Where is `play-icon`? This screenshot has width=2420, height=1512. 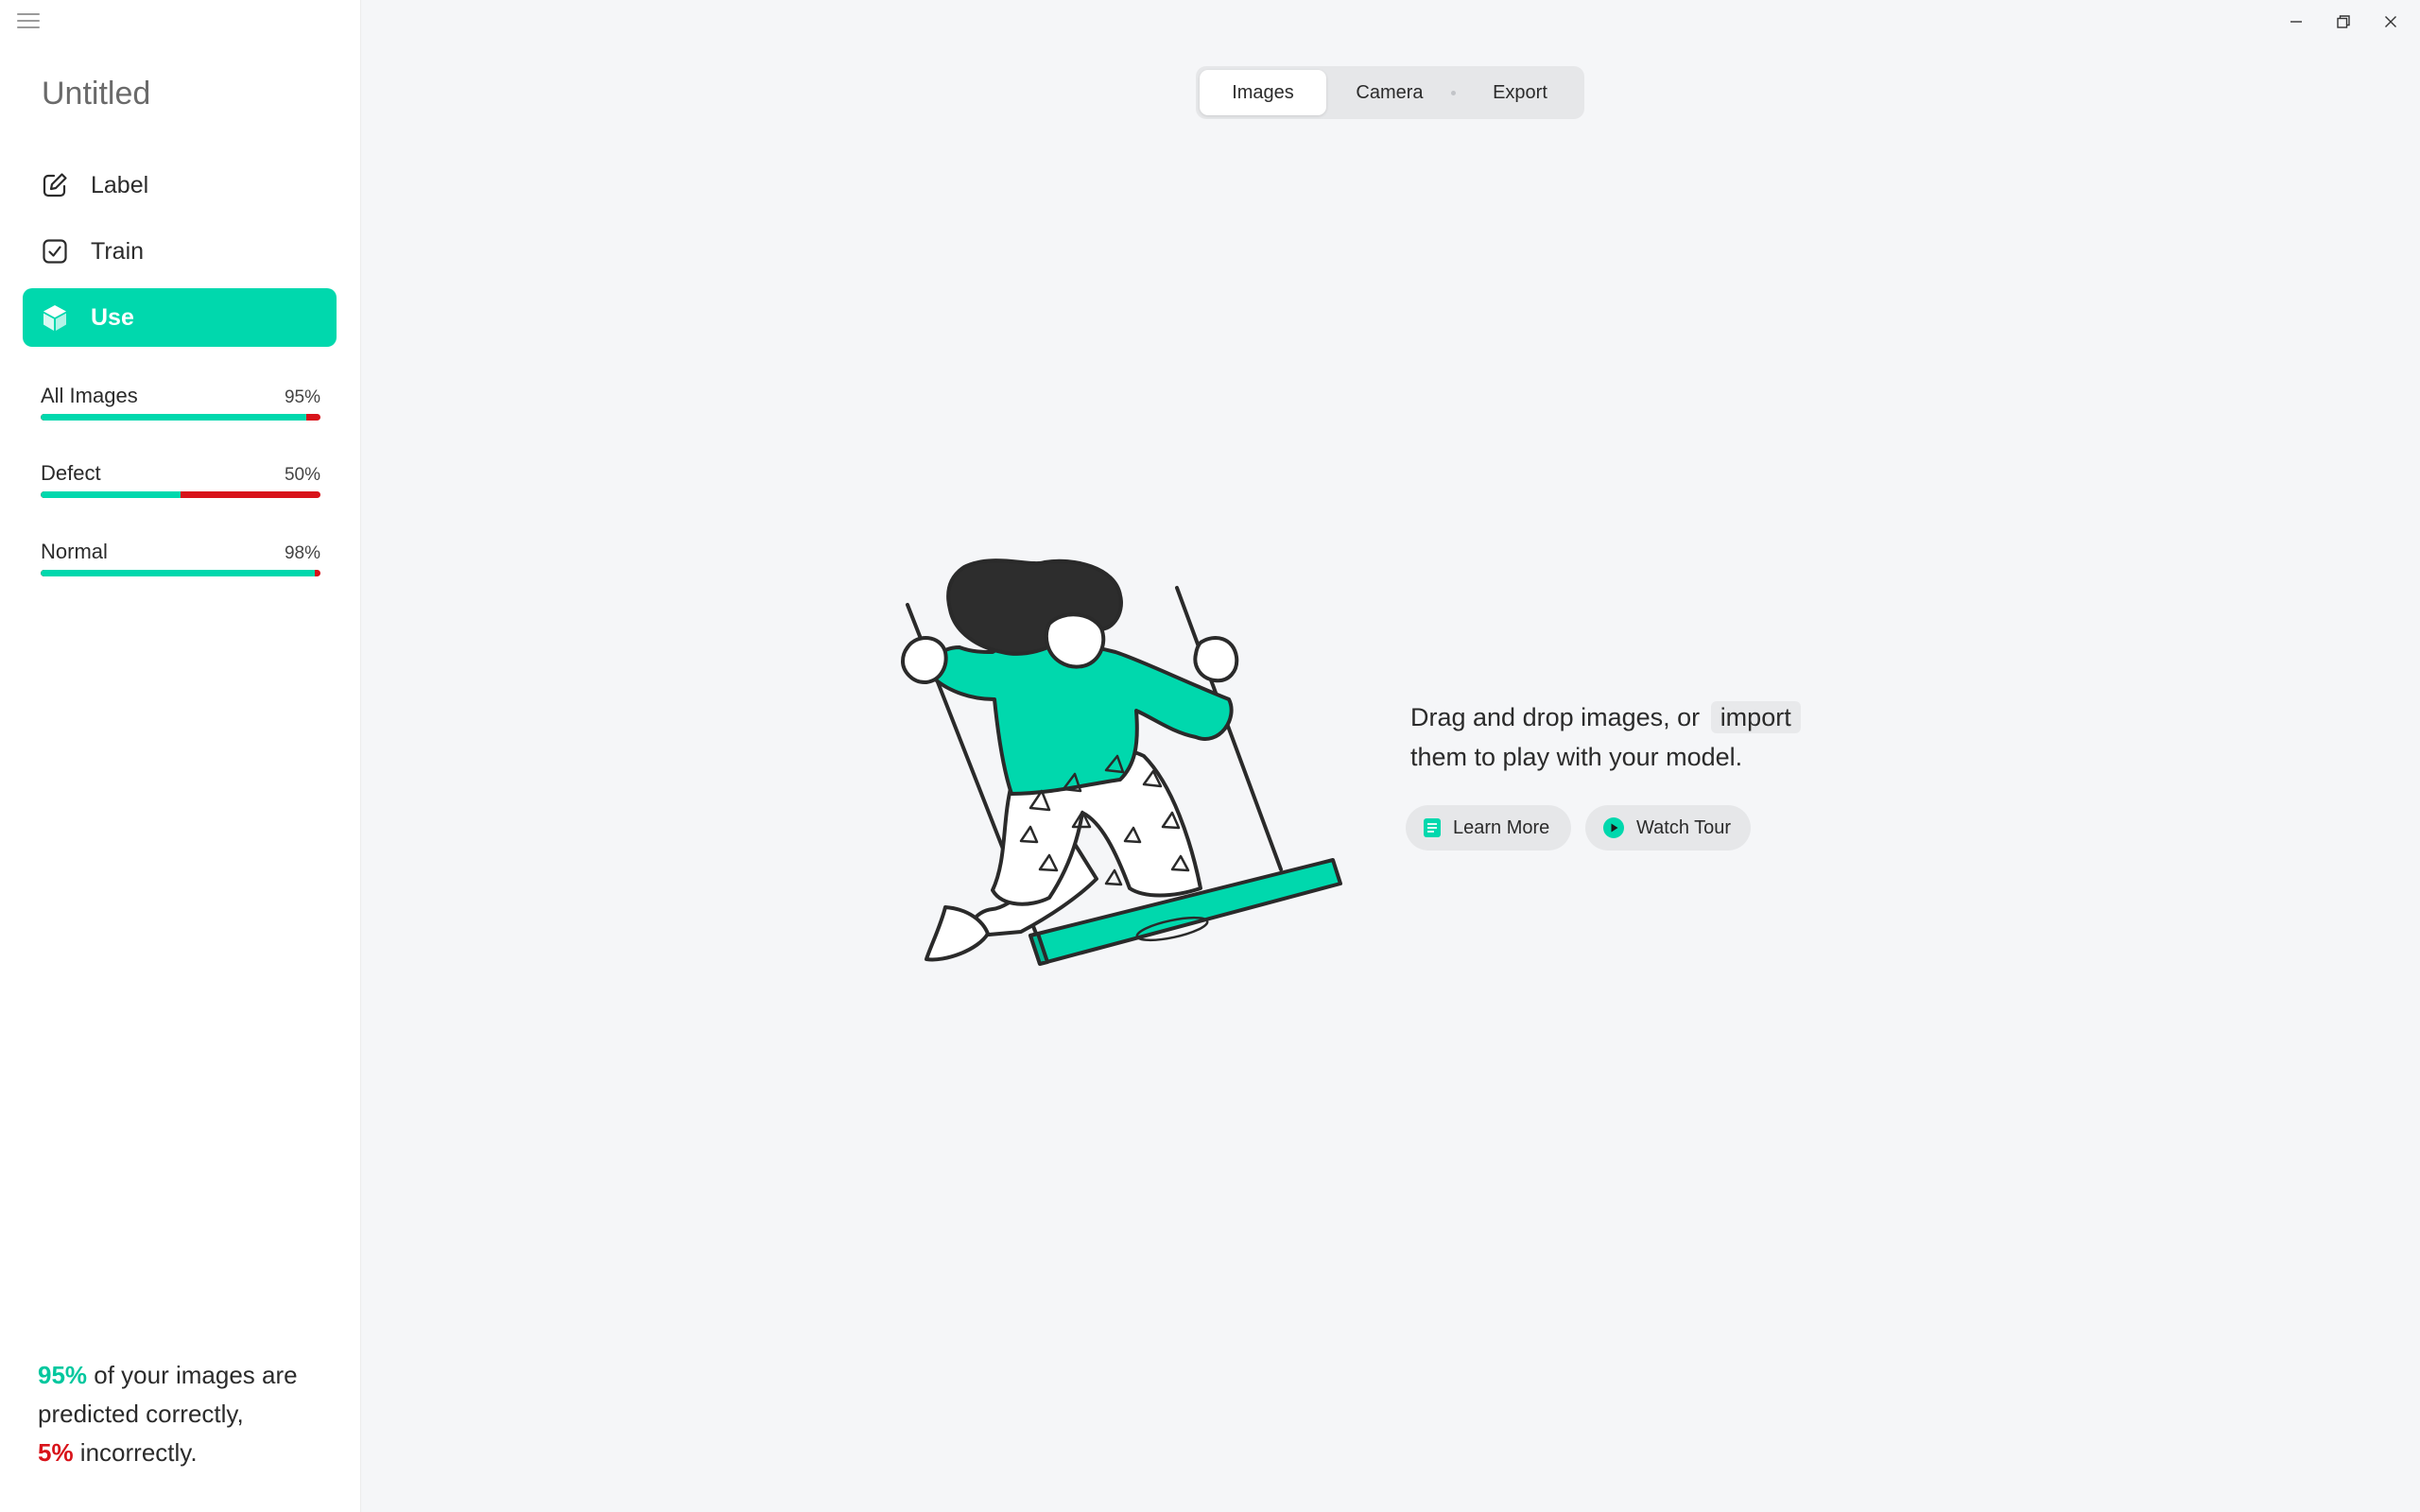
play-icon is located at coordinates (1613, 827).